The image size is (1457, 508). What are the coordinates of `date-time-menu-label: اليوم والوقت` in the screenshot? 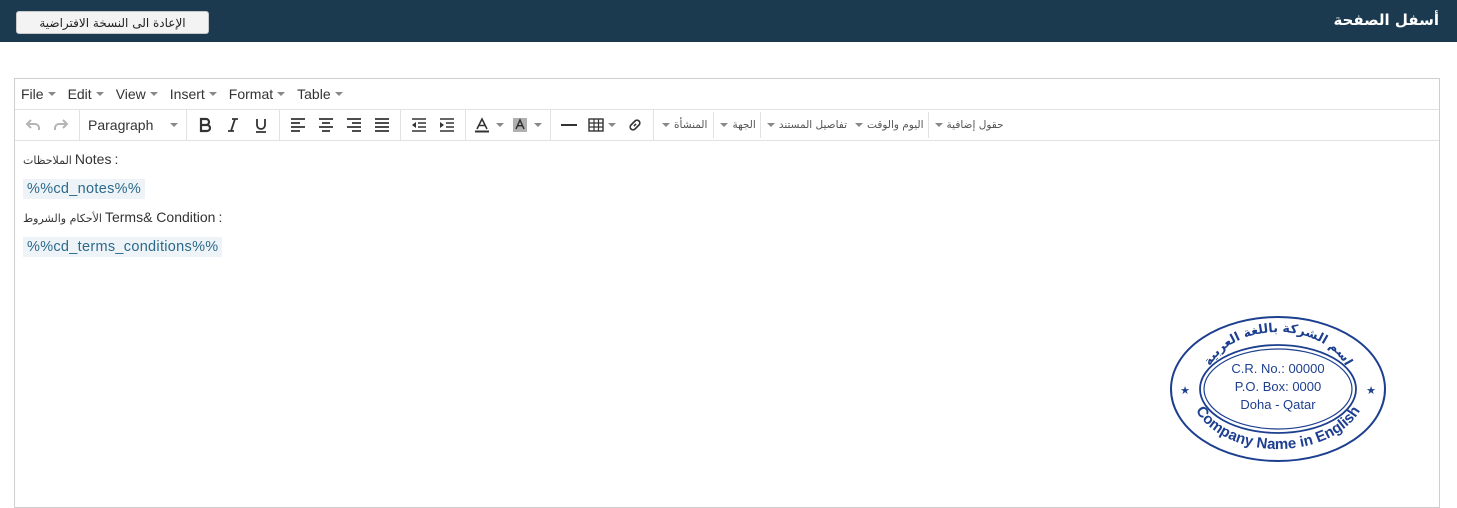 It's located at (895, 125).